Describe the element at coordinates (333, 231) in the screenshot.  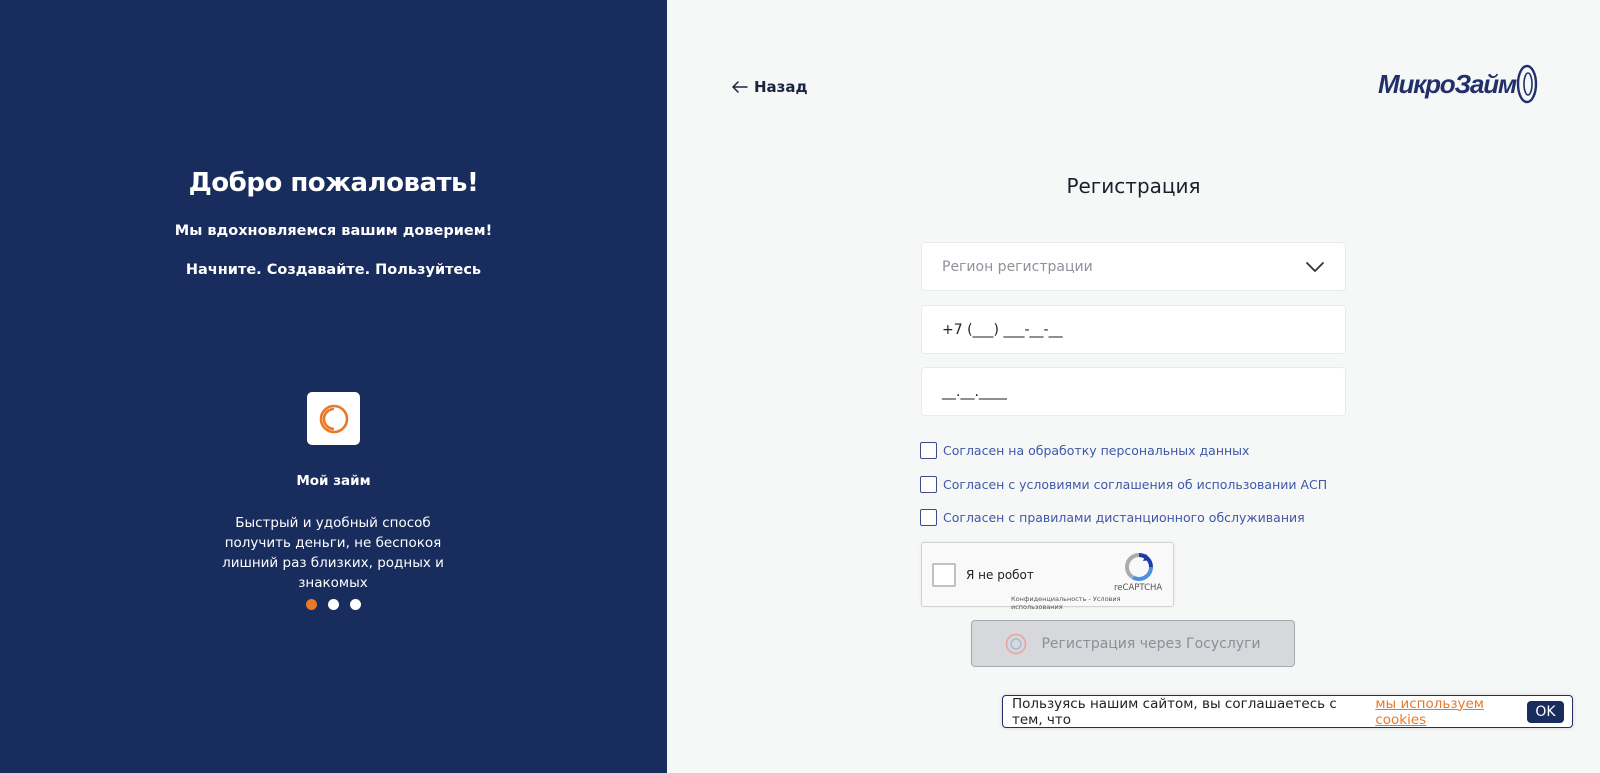
I see `welcome-subtitle: Мы вдохновляемся вашим доверием!` at that location.